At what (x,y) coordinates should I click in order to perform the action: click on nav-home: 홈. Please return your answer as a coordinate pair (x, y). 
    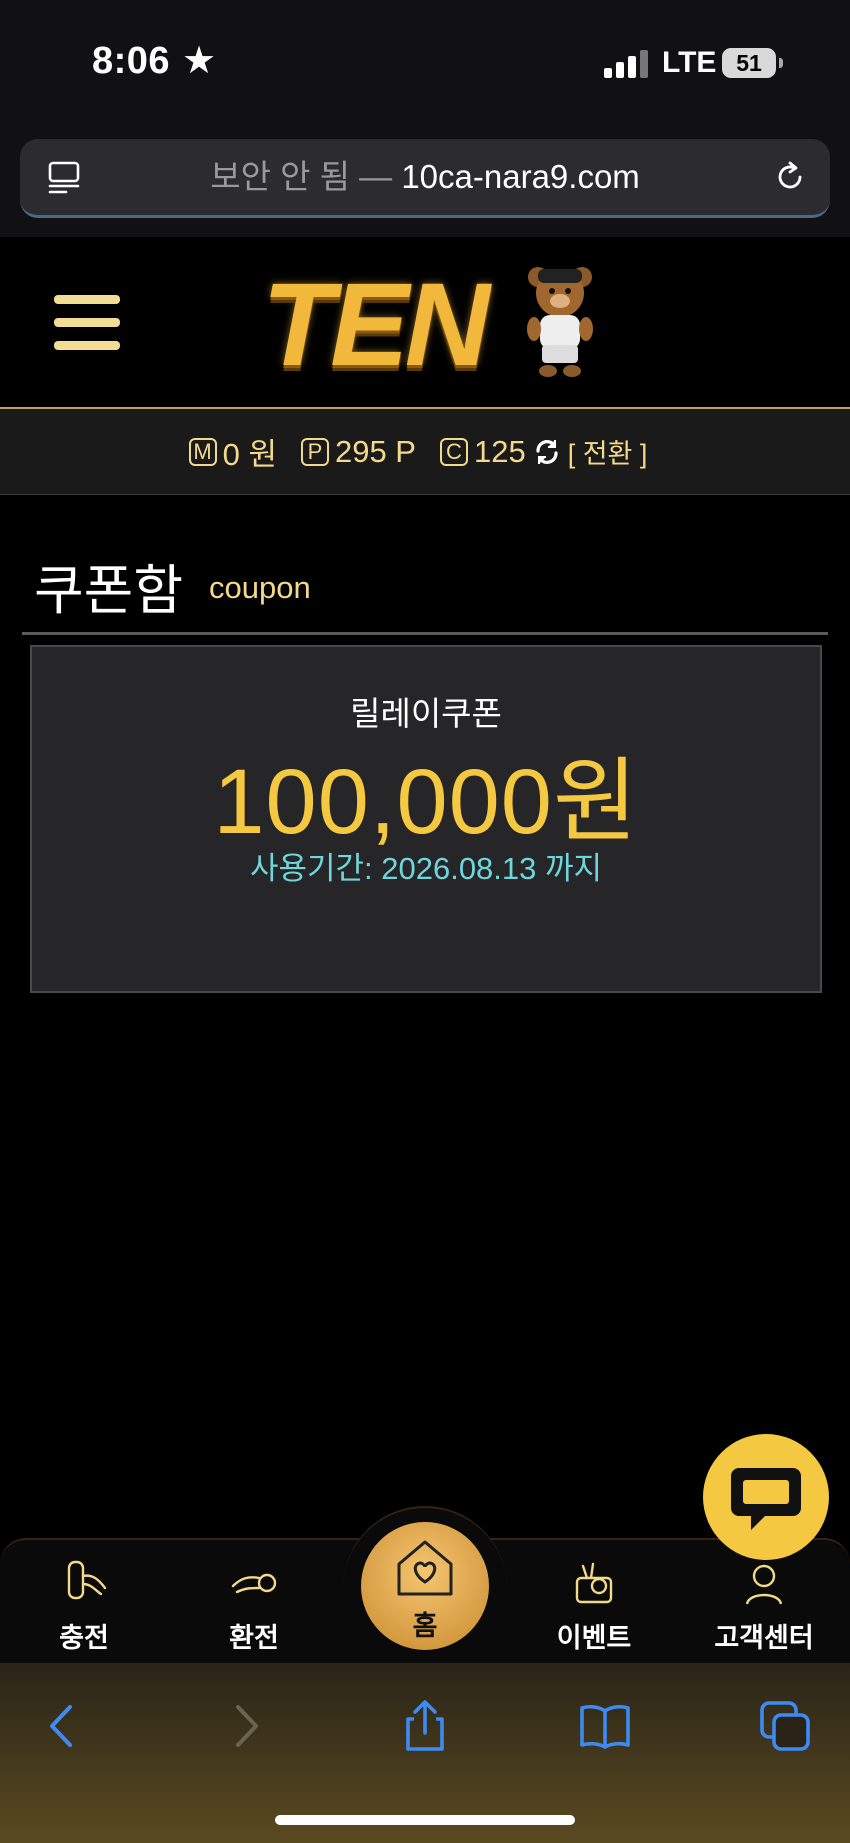
    Looking at the image, I should click on (425, 1586).